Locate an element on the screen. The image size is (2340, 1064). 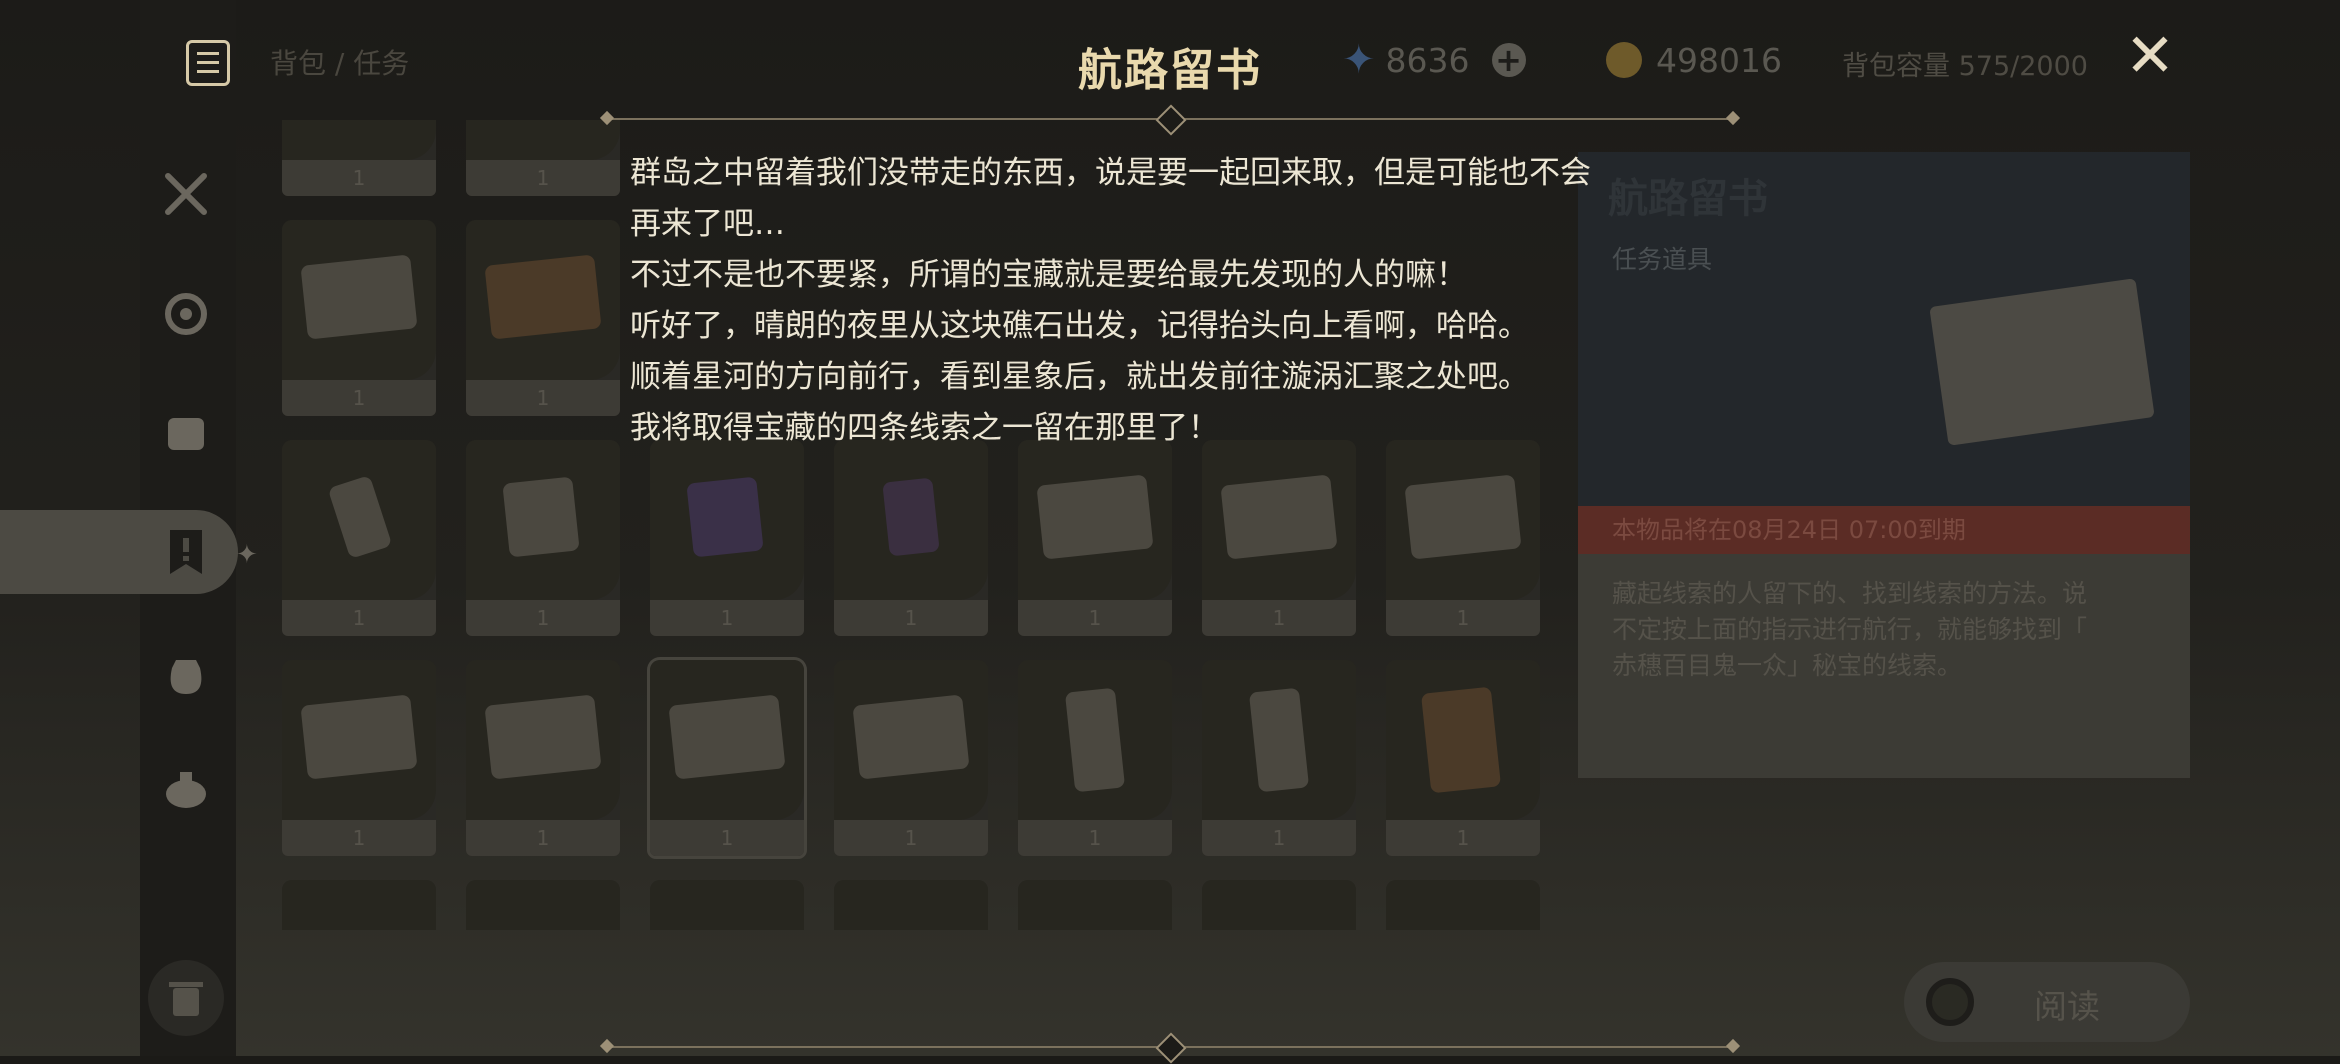
description-line: 藏起线索的人留下的、找到线索的方法。说 is located at coordinates (1850, 593).